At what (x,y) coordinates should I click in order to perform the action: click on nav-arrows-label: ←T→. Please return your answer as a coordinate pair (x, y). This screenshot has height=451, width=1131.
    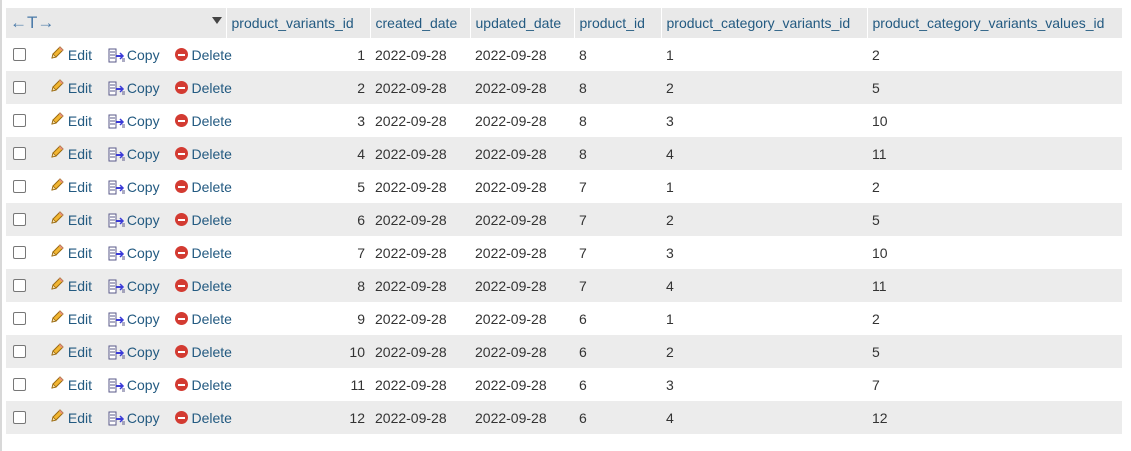
    Looking at the image, I should click on (32, 22).